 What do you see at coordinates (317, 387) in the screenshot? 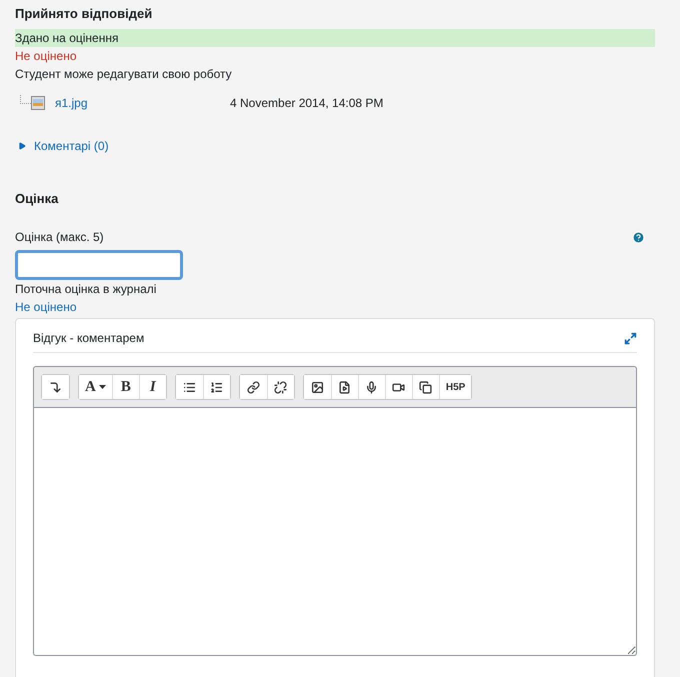
I see `image-icon` at bounding box center [317, 387].